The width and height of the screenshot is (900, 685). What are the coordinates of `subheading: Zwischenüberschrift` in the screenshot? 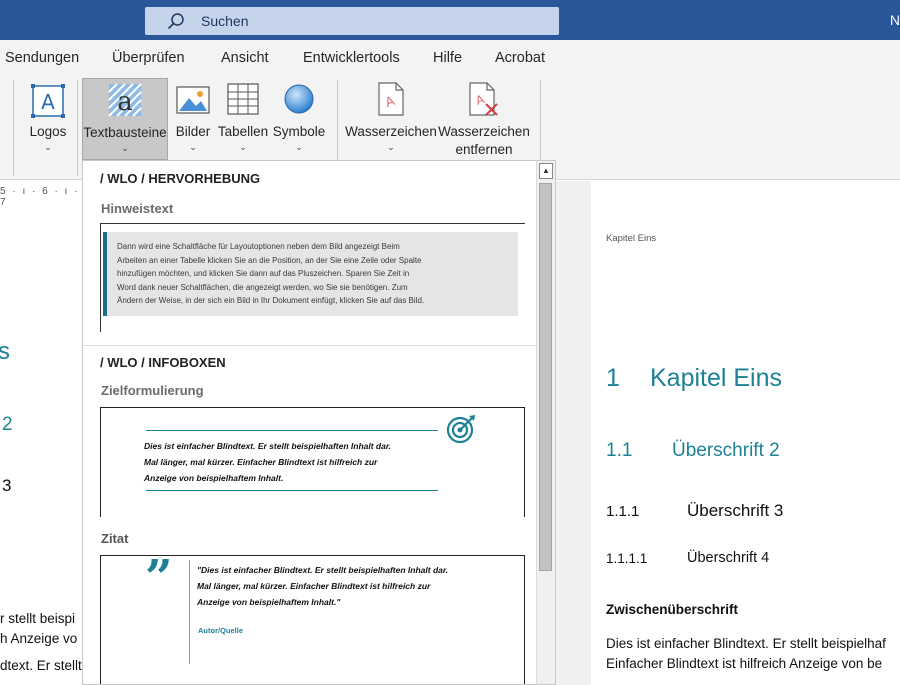 It's located at (672, 609).